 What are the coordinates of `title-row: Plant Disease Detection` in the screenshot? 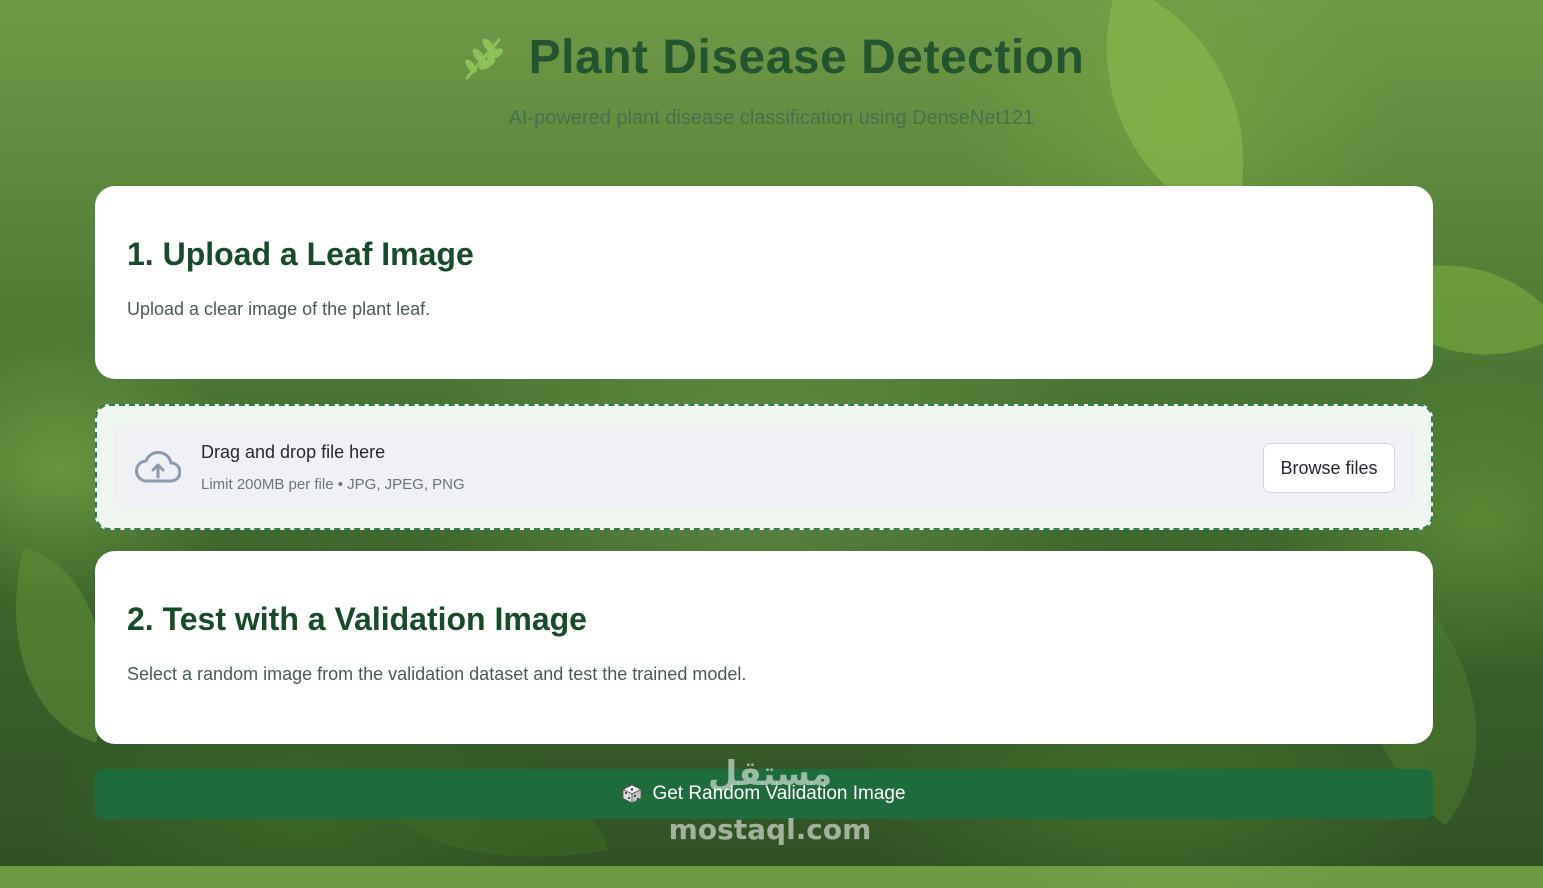 It's located at (771, 57).